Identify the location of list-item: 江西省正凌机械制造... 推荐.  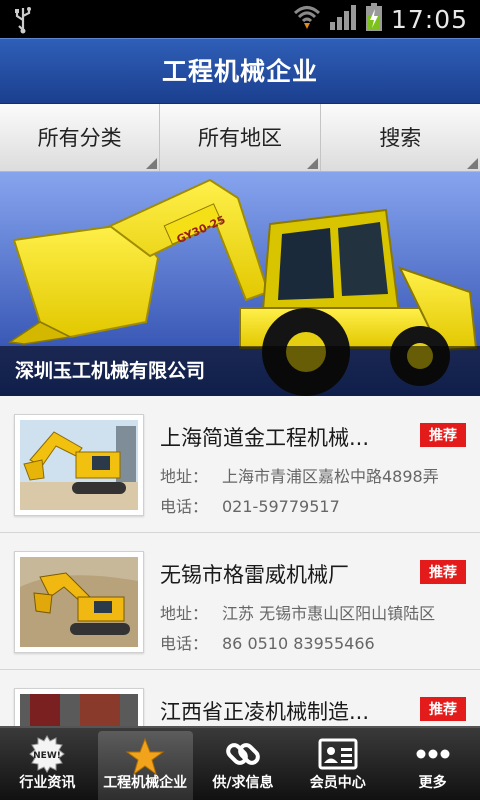
(240, 698).